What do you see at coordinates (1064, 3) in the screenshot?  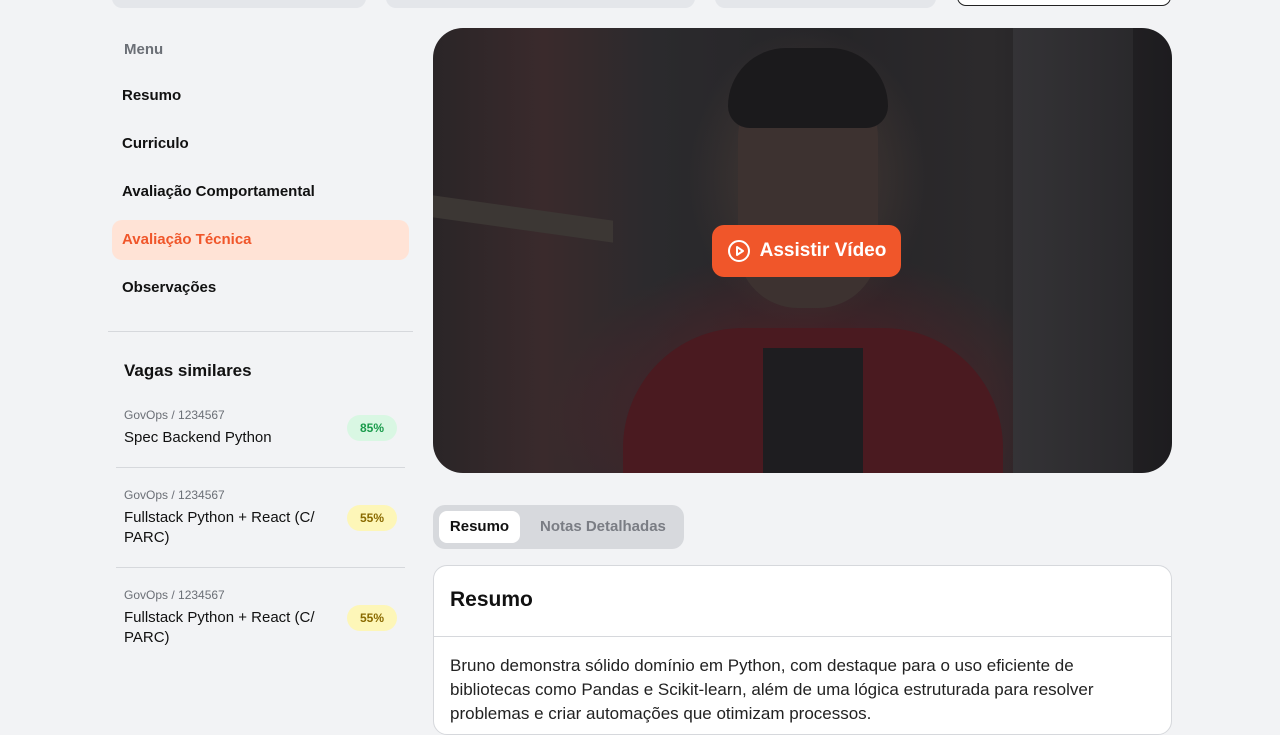 I see `avatar-group` at bounding box center [1064, 3].